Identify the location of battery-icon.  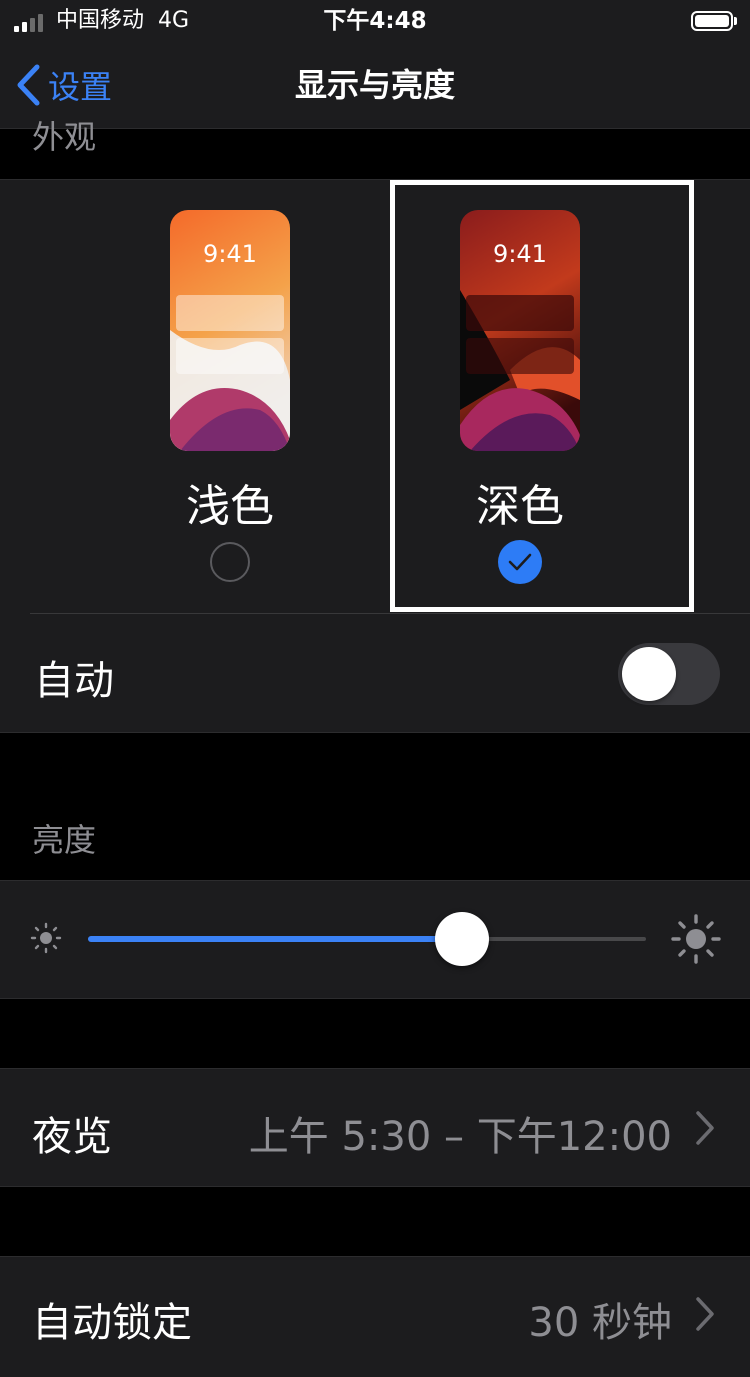
(712, 21).